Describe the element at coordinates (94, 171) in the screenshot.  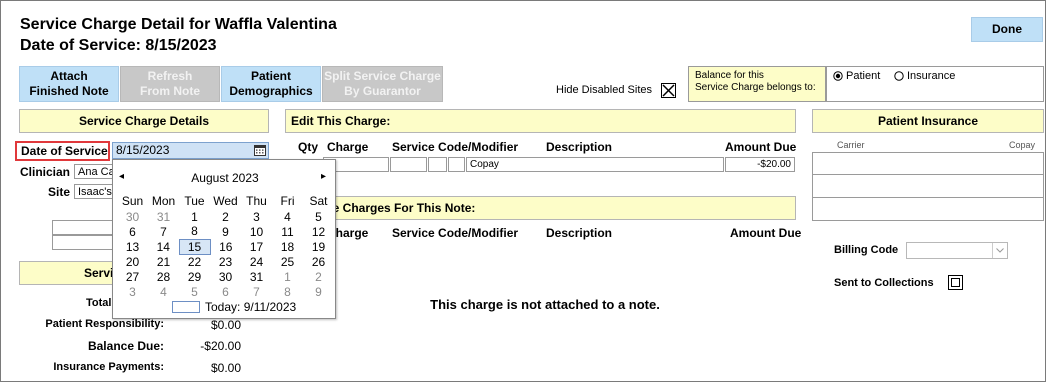
I see `clinician-select: Ana Ca` at that location.